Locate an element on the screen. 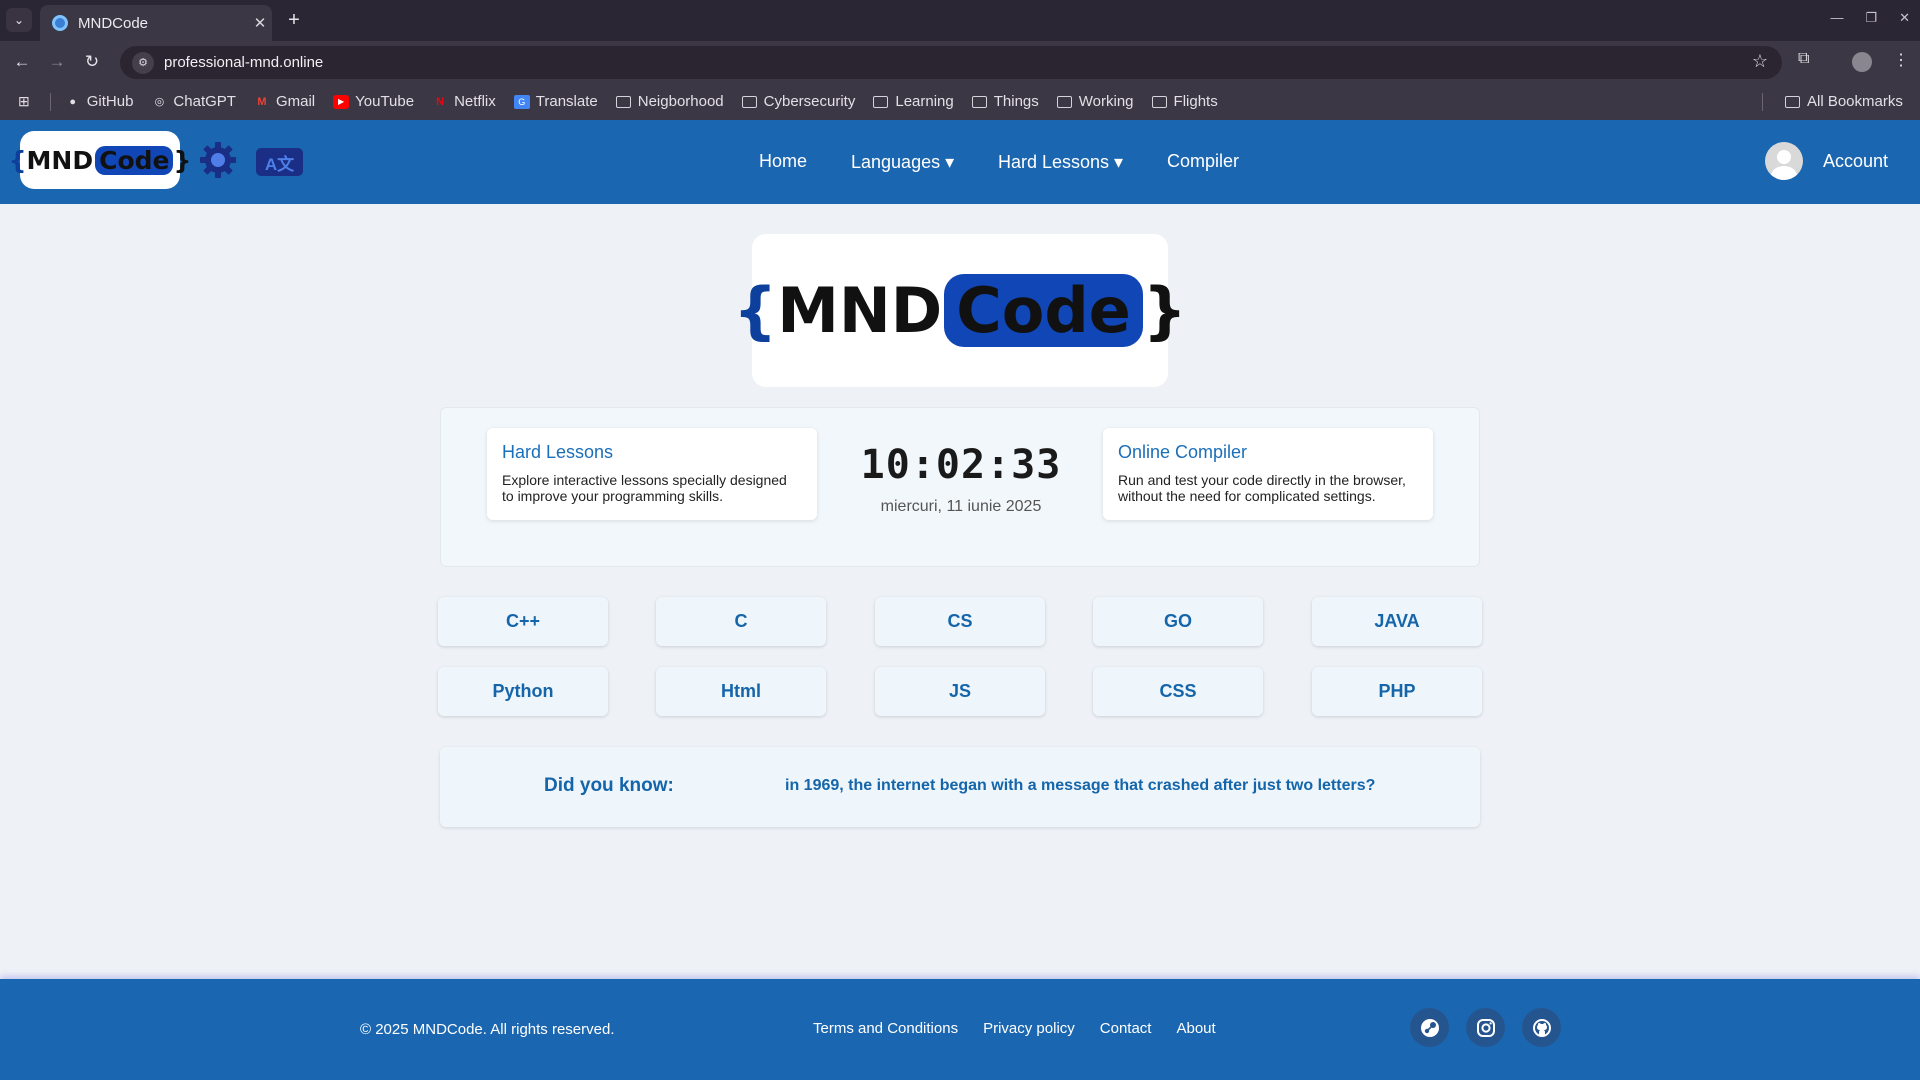 This screenshot has width=1920, height=1080. tab-close-icon: ✕ is located at coordinates (260, 23).